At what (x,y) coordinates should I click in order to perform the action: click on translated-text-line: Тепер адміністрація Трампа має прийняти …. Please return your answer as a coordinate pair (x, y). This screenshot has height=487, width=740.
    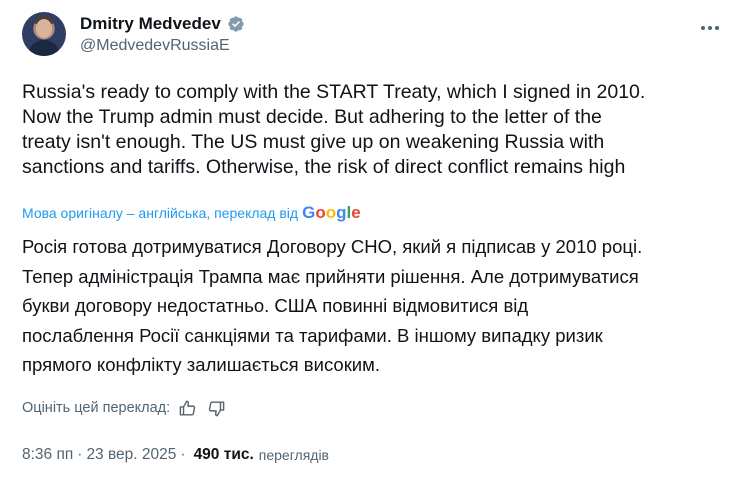
    Looking at the image, I should click on (330, 276).